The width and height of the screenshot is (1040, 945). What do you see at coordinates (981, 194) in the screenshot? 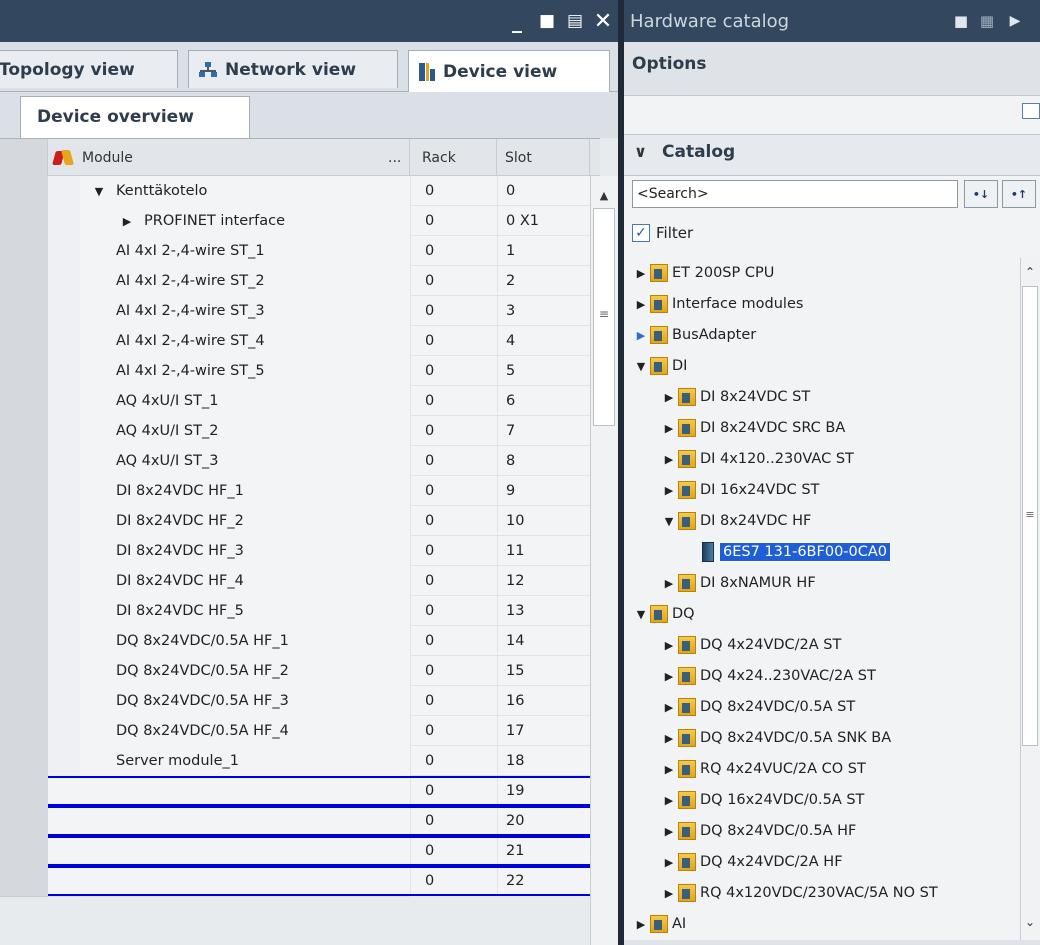
I see `search-down-icon: •↓` at bounding box center [981, 194].